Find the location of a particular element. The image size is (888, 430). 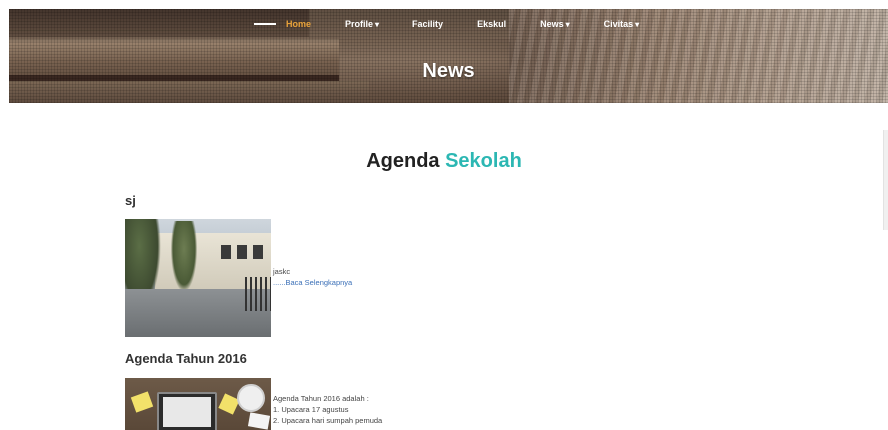

cup-image is located at coordinates (251, 398).